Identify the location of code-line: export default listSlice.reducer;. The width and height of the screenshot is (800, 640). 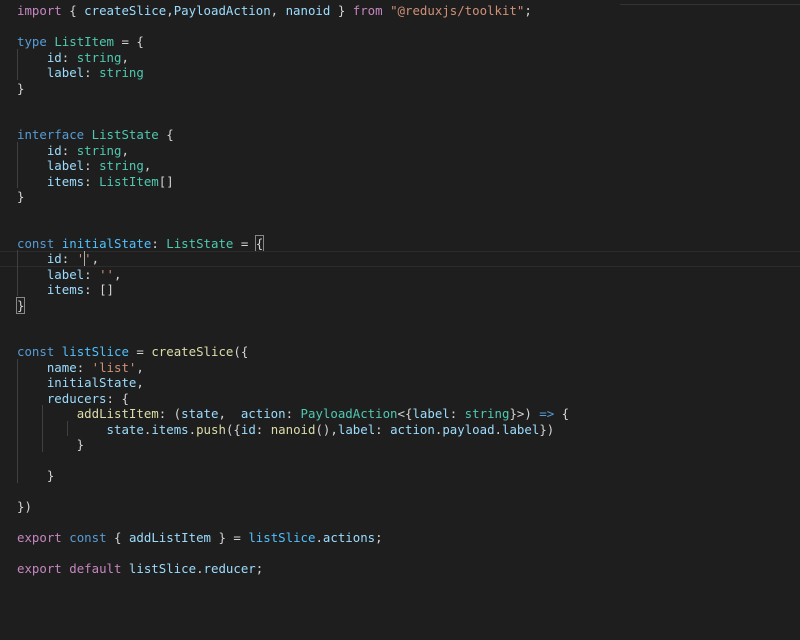
(293, 569).